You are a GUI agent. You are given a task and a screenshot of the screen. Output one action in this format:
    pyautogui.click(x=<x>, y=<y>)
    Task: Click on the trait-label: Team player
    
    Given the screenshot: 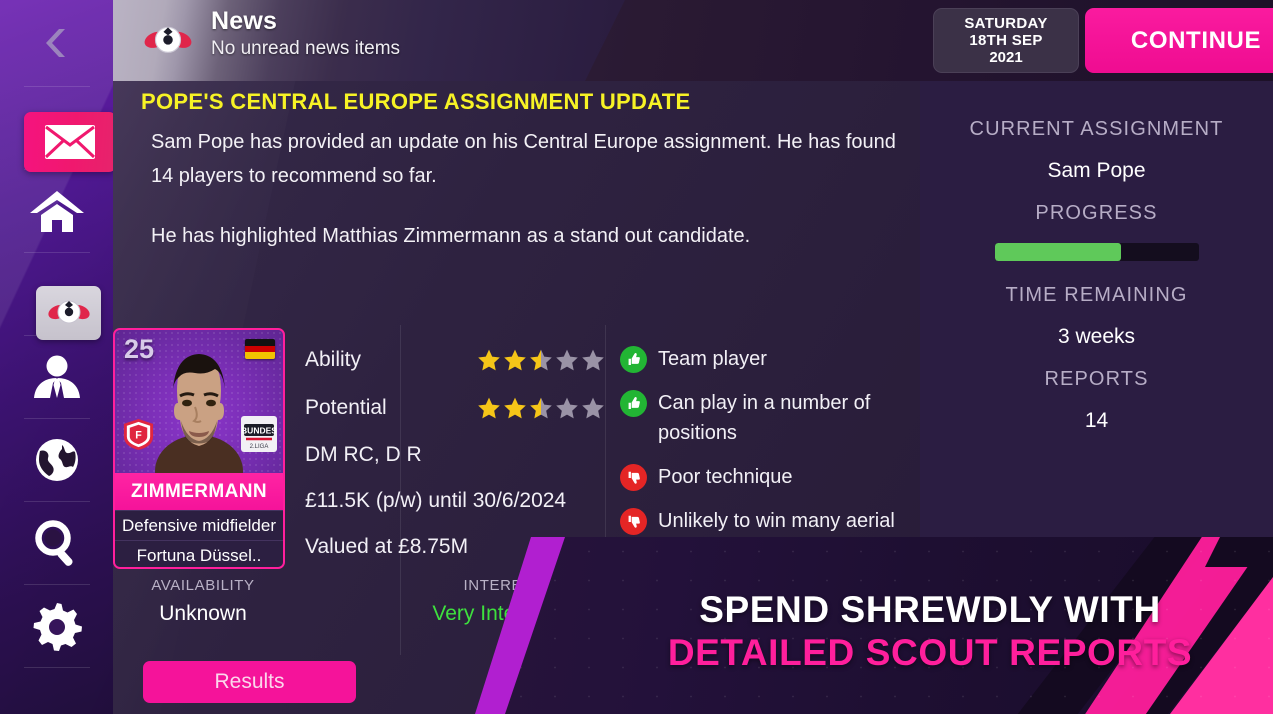 What is the action you would take?
    pyautogui.click(x=712, y=359)
    